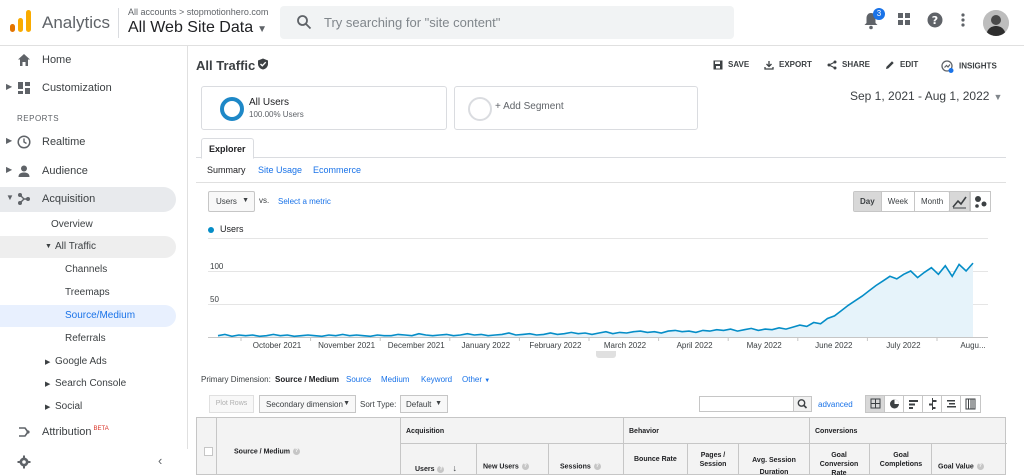 Image resolution: width=1024 pixels, height=475 pixels. I want to click on pie-chart-icon, so click(894, 404).